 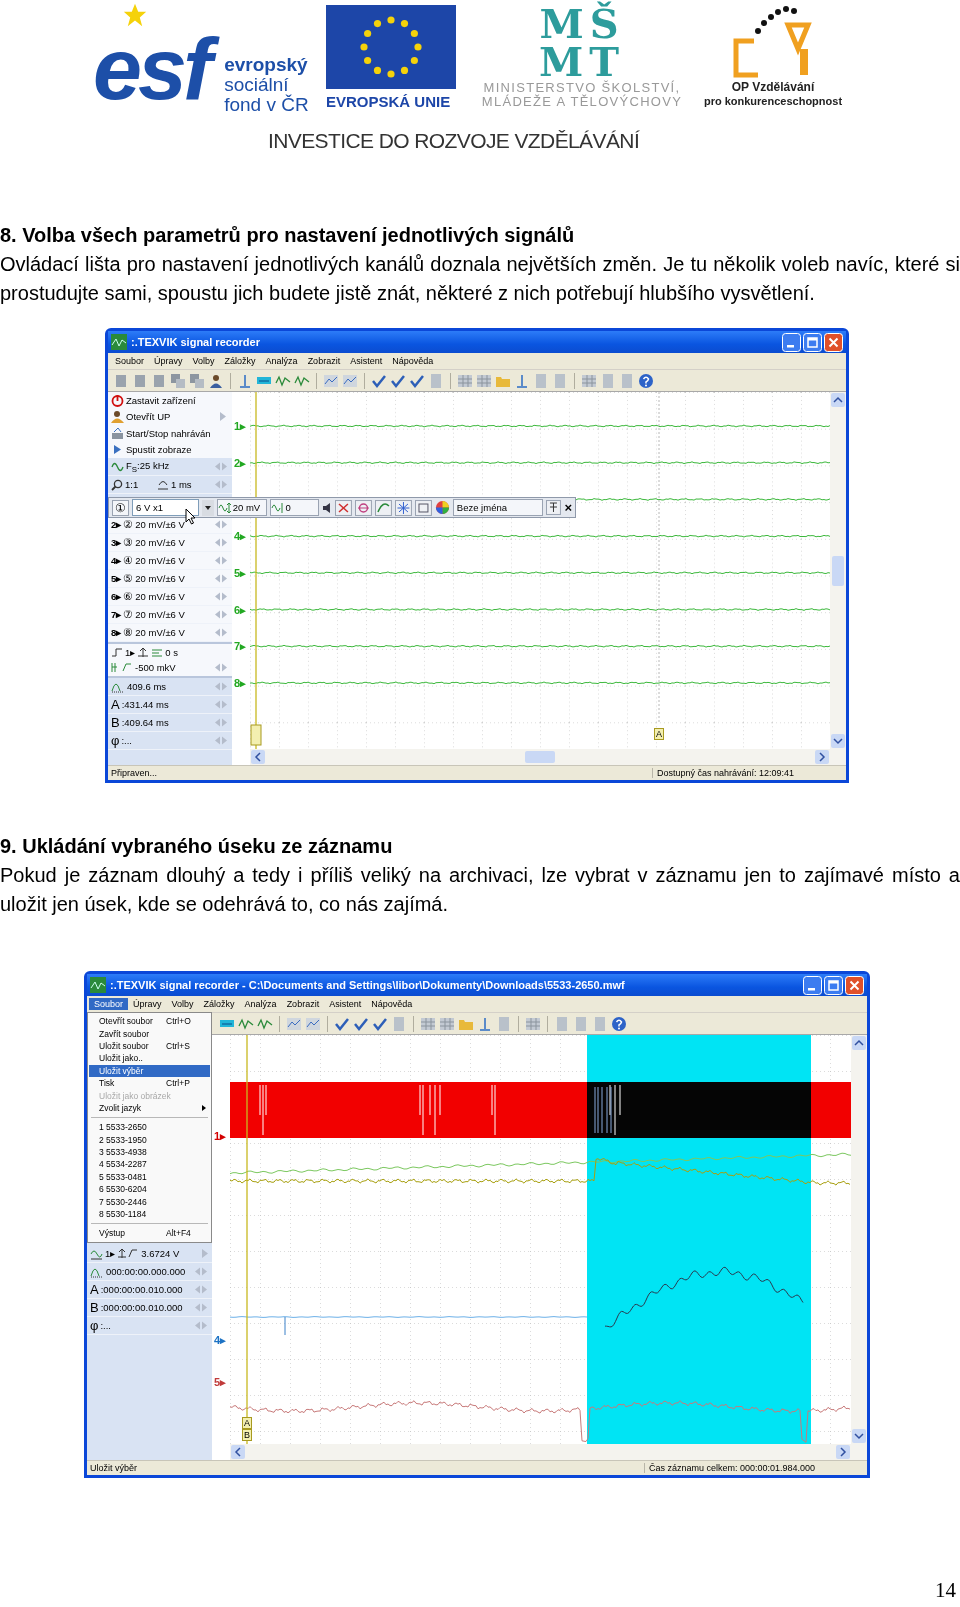 I want to click on menu-item: 8 5530-1184, so click(x=149, y=1214).